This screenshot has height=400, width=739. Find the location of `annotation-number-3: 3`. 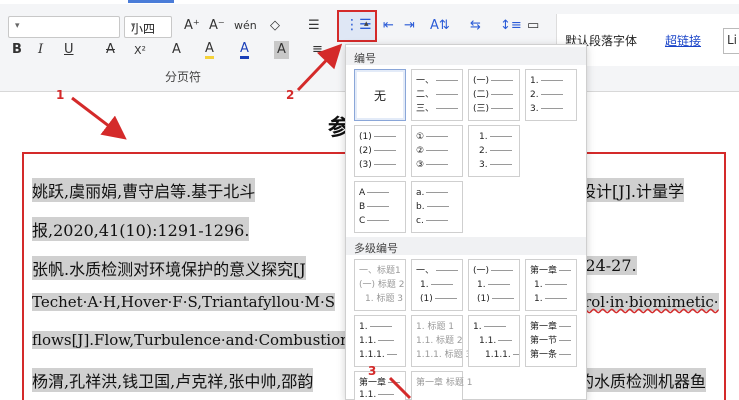

annotation-number-3: 3 is located at coordinates (372, 371).